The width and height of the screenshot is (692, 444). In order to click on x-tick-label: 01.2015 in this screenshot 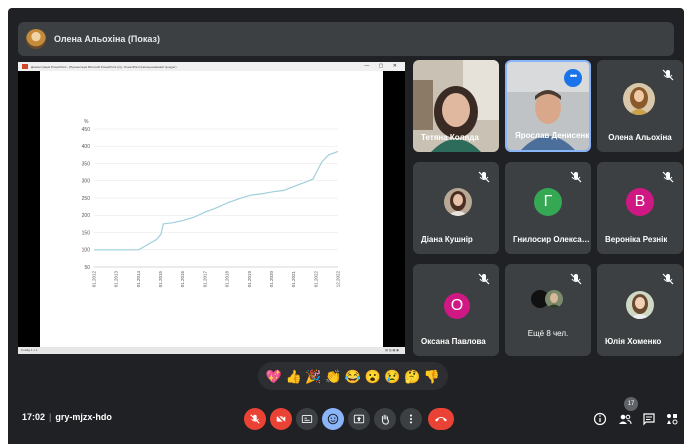, I will do `click(160, 279)`.